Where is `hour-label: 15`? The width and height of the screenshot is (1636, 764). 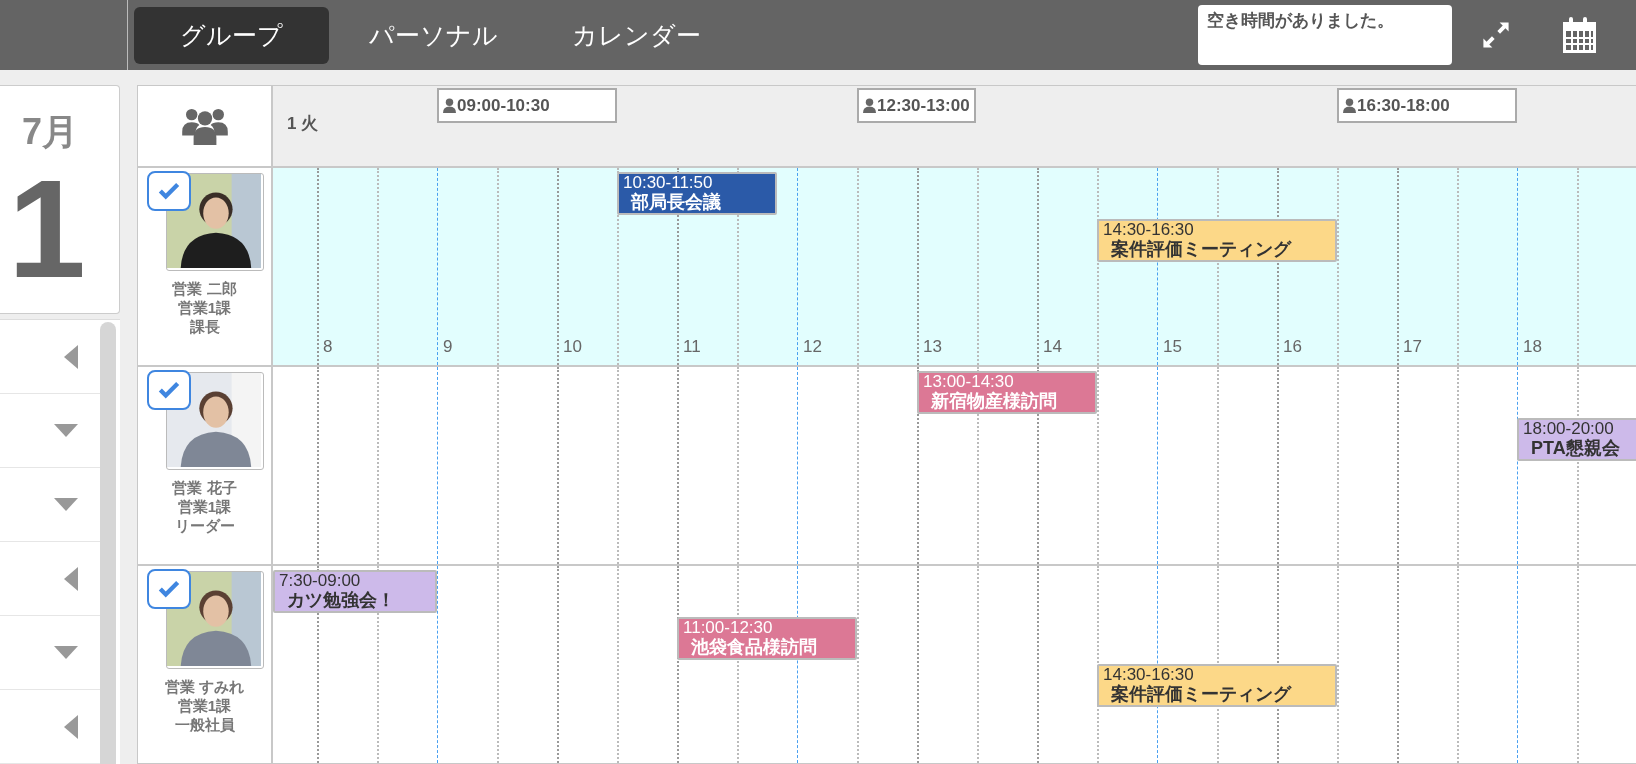 hour-label: 15 is located at coordinates (1172, 347).